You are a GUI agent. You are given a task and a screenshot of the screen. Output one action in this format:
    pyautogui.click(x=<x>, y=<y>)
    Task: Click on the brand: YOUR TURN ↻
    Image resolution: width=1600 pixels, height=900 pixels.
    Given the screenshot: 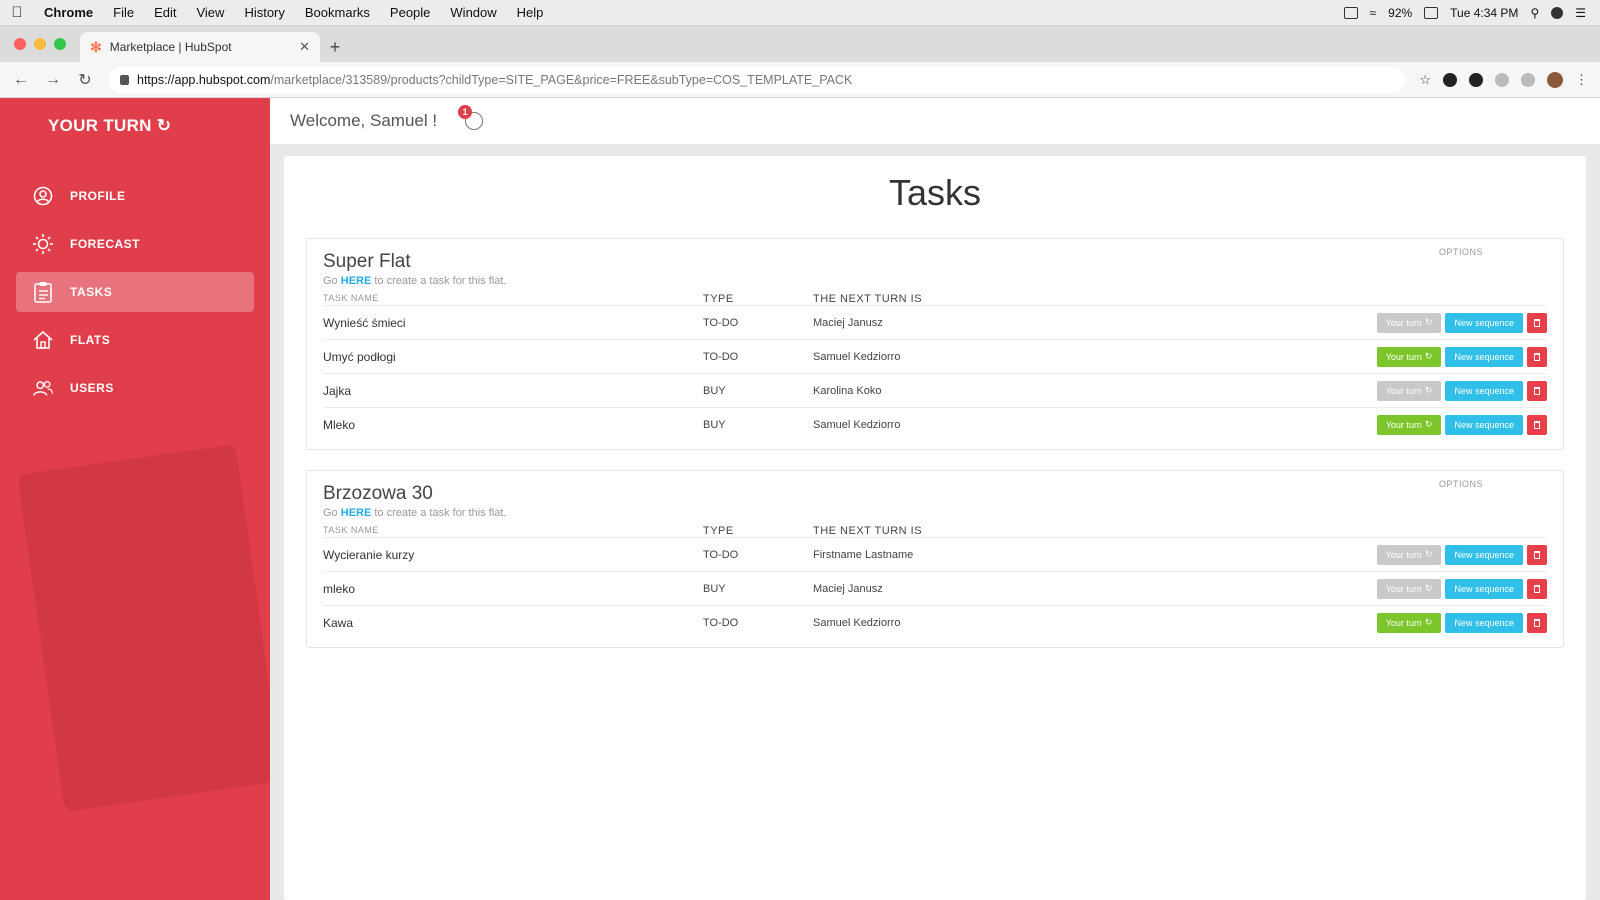 What is the action you would take?
    pyautogui.click(x=135, y=128)
    